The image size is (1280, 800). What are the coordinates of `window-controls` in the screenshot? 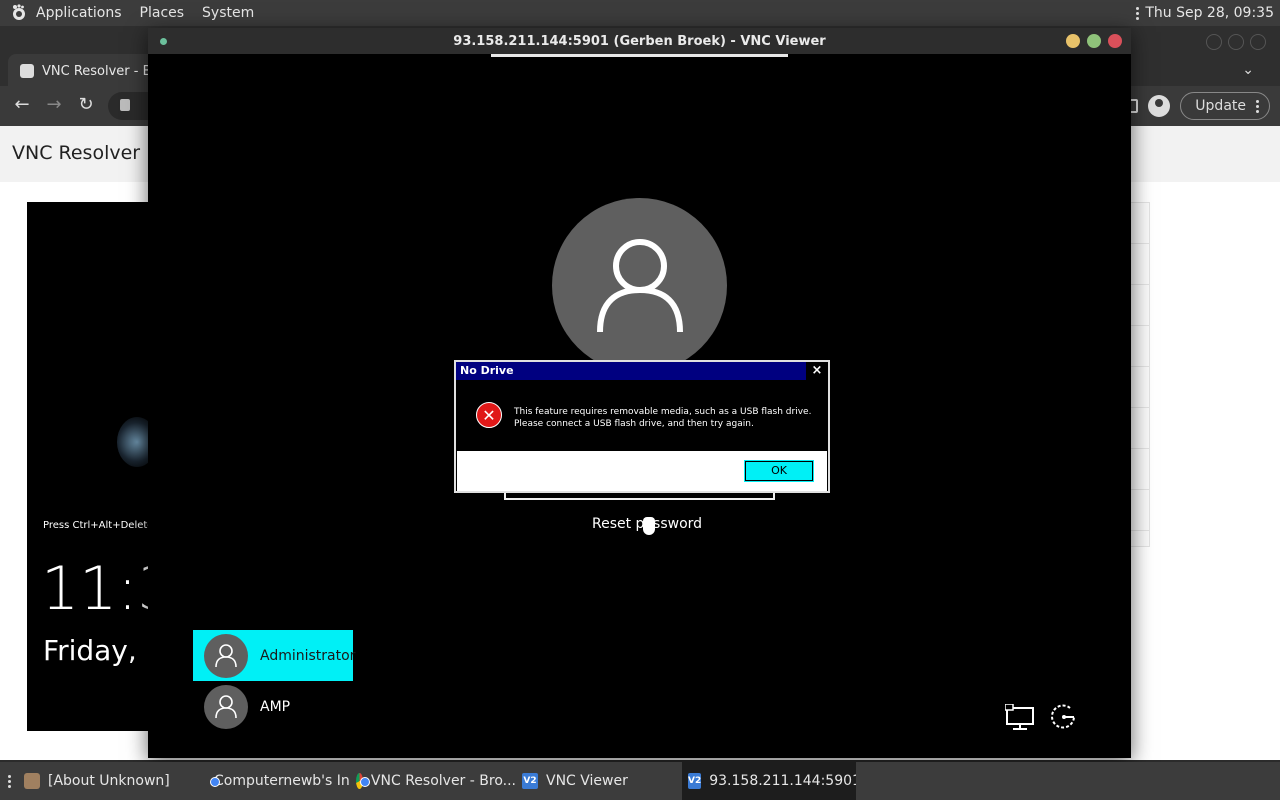 It's located at (1236, 42).